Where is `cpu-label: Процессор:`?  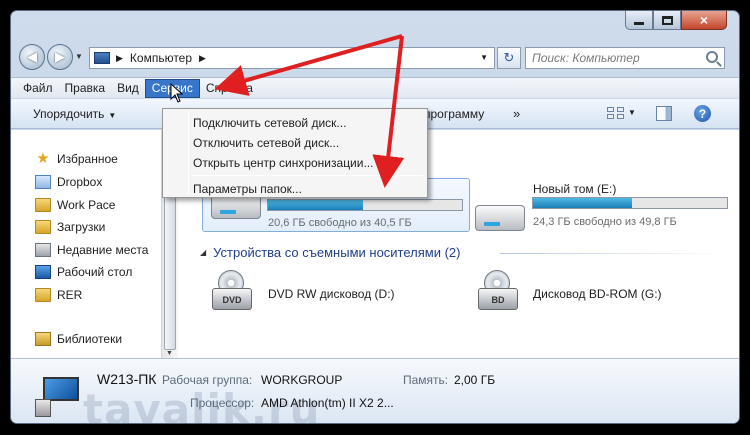 cpu-label: Процессор: is located at coordinates (222, 403).